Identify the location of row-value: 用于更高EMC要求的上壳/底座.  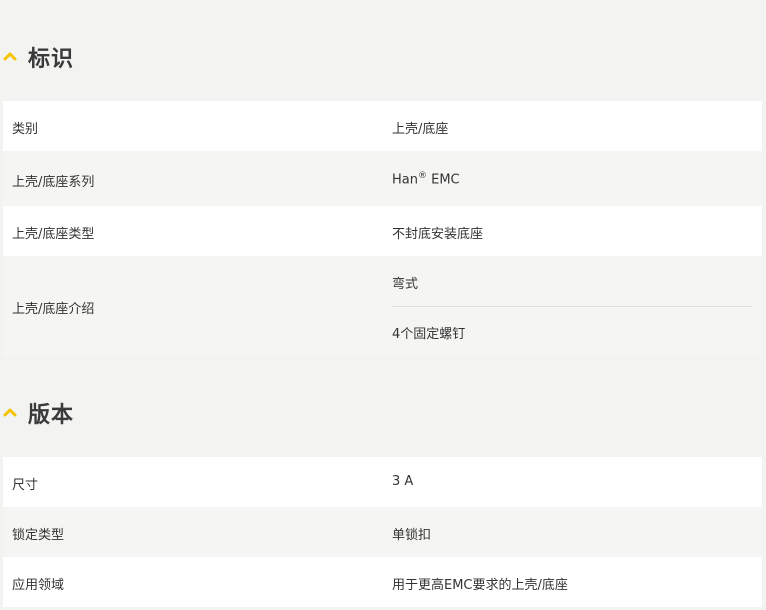
(480, 585).